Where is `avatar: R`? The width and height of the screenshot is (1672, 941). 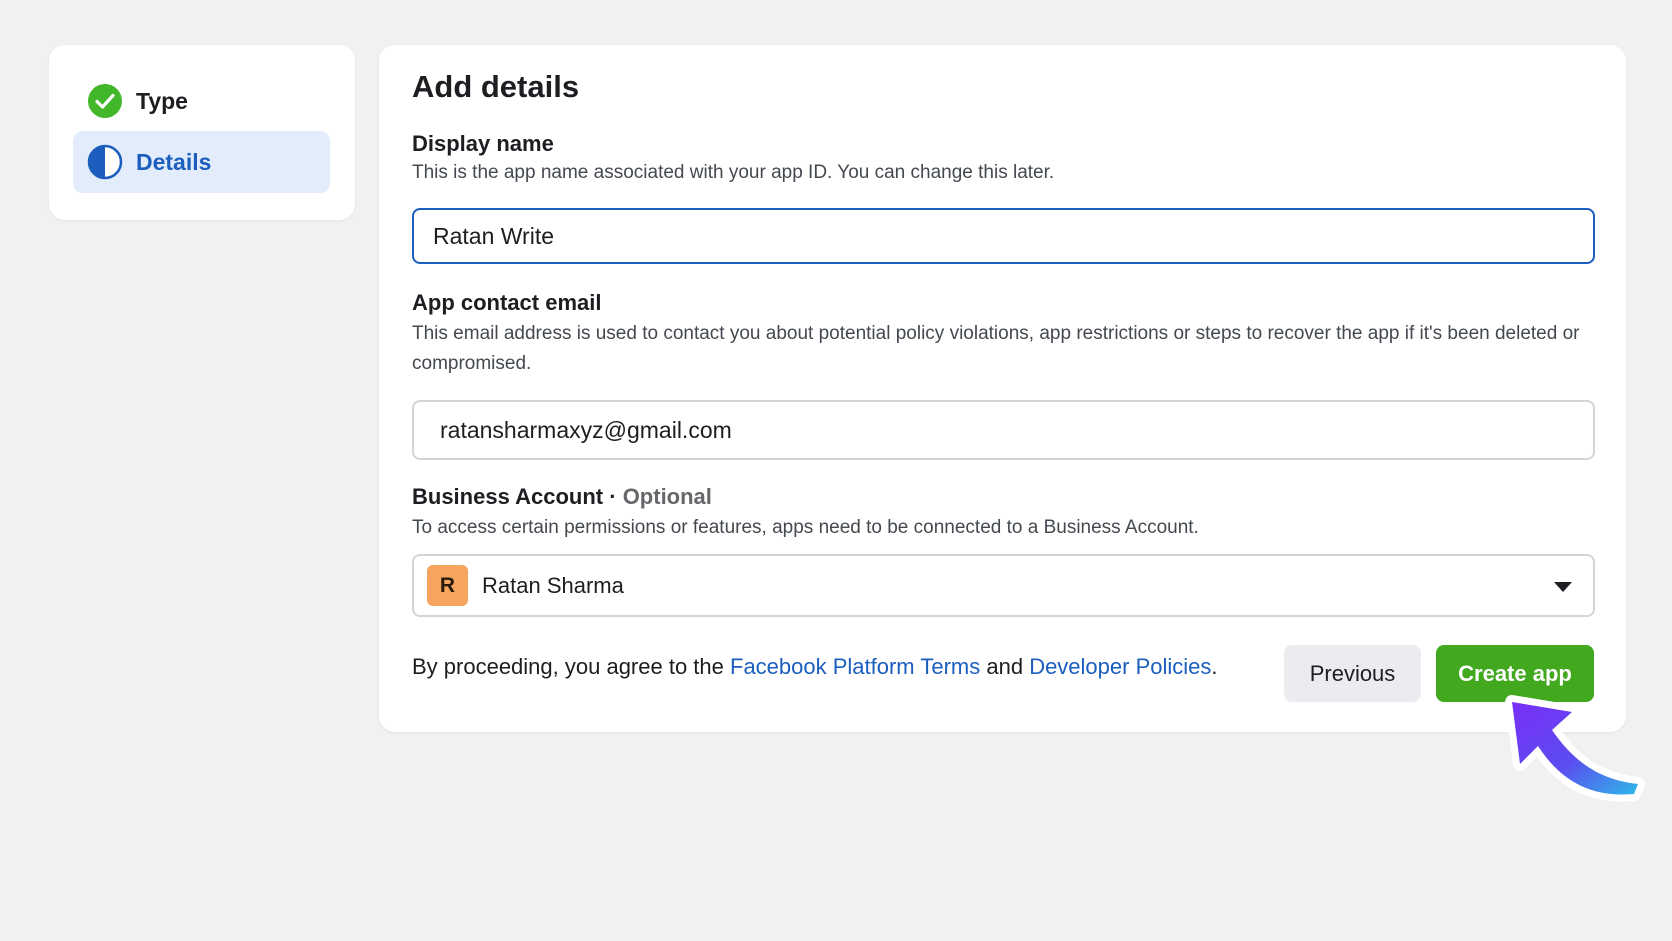 avatar: R is located at coordinates (447, 585).